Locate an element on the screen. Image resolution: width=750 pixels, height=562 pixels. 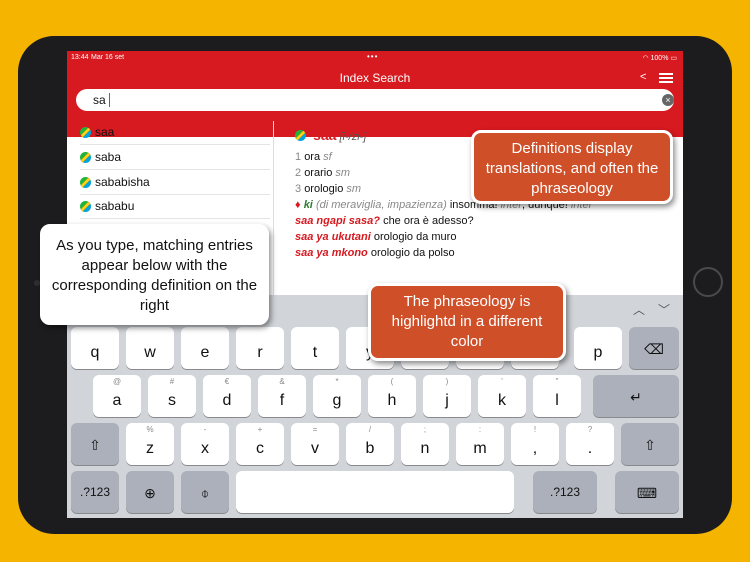
sense-row: 2 orario sm is located at coordinates (322, 173).